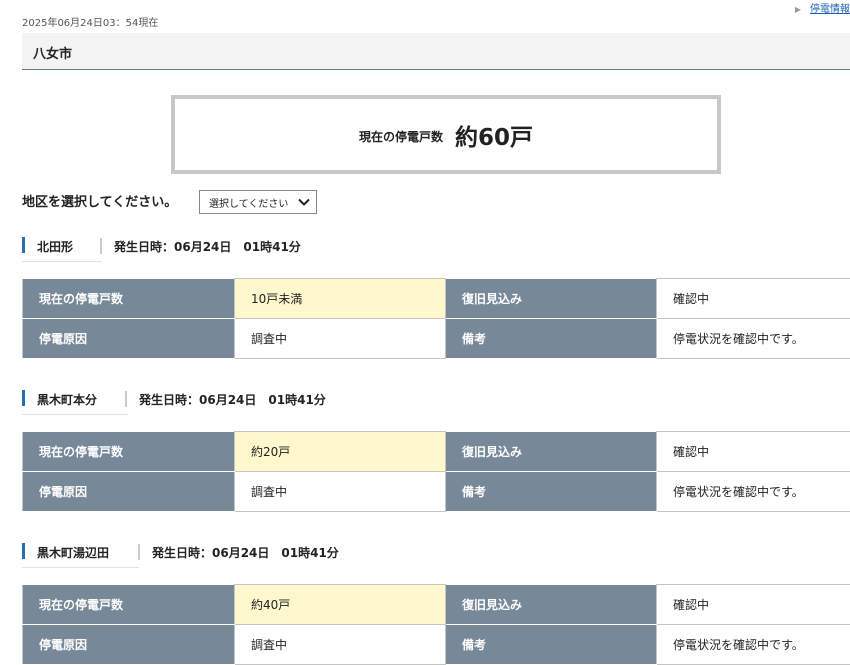  I want to click on outage-info-link: ▶ 停電情報, so click(822, 7).